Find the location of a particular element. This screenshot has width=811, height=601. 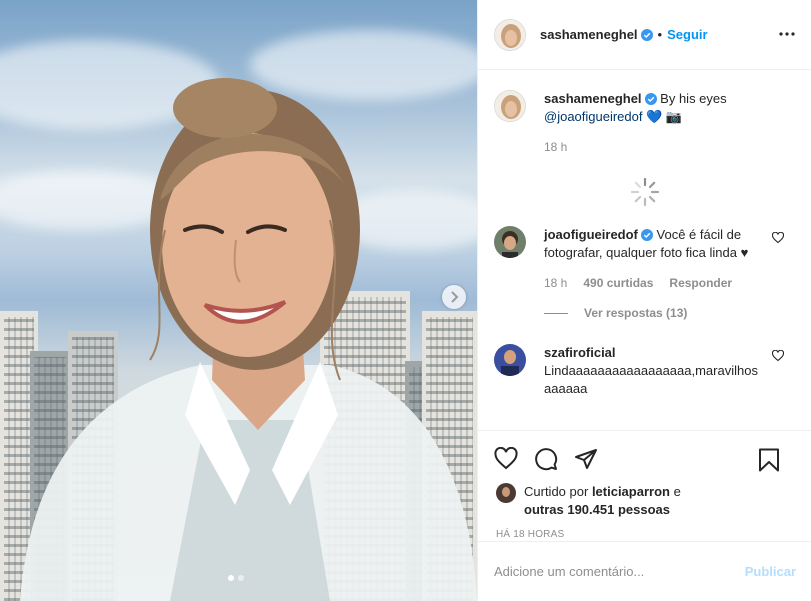

next-photo-button is located at coordinates (454, 297).